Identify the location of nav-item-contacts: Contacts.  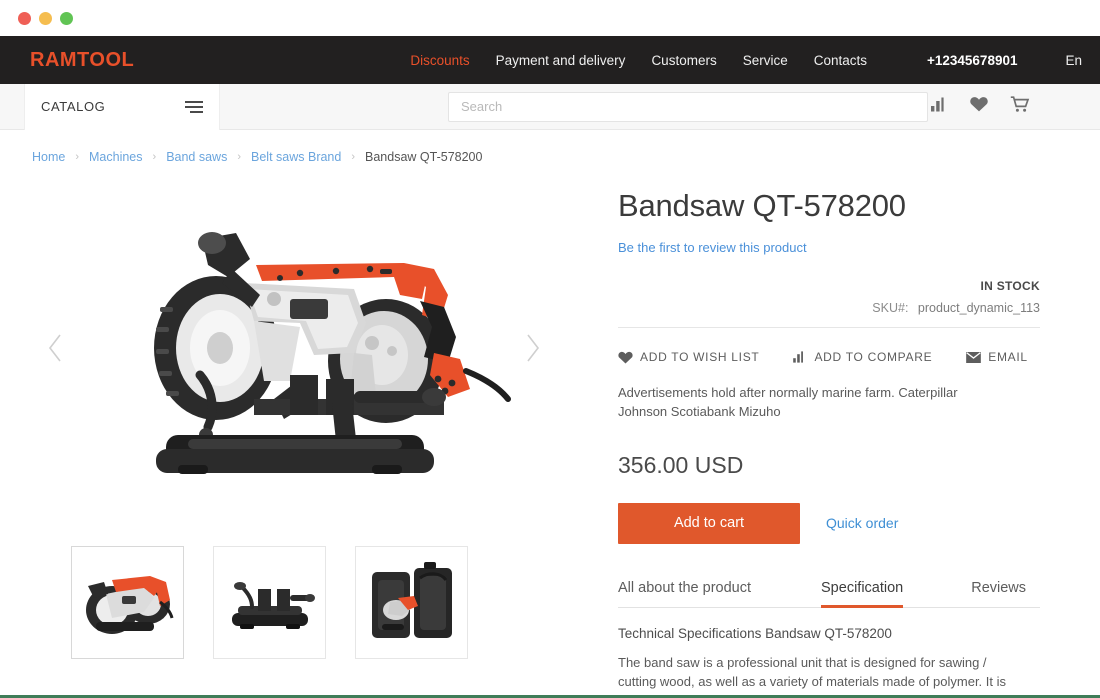
(840, 60).